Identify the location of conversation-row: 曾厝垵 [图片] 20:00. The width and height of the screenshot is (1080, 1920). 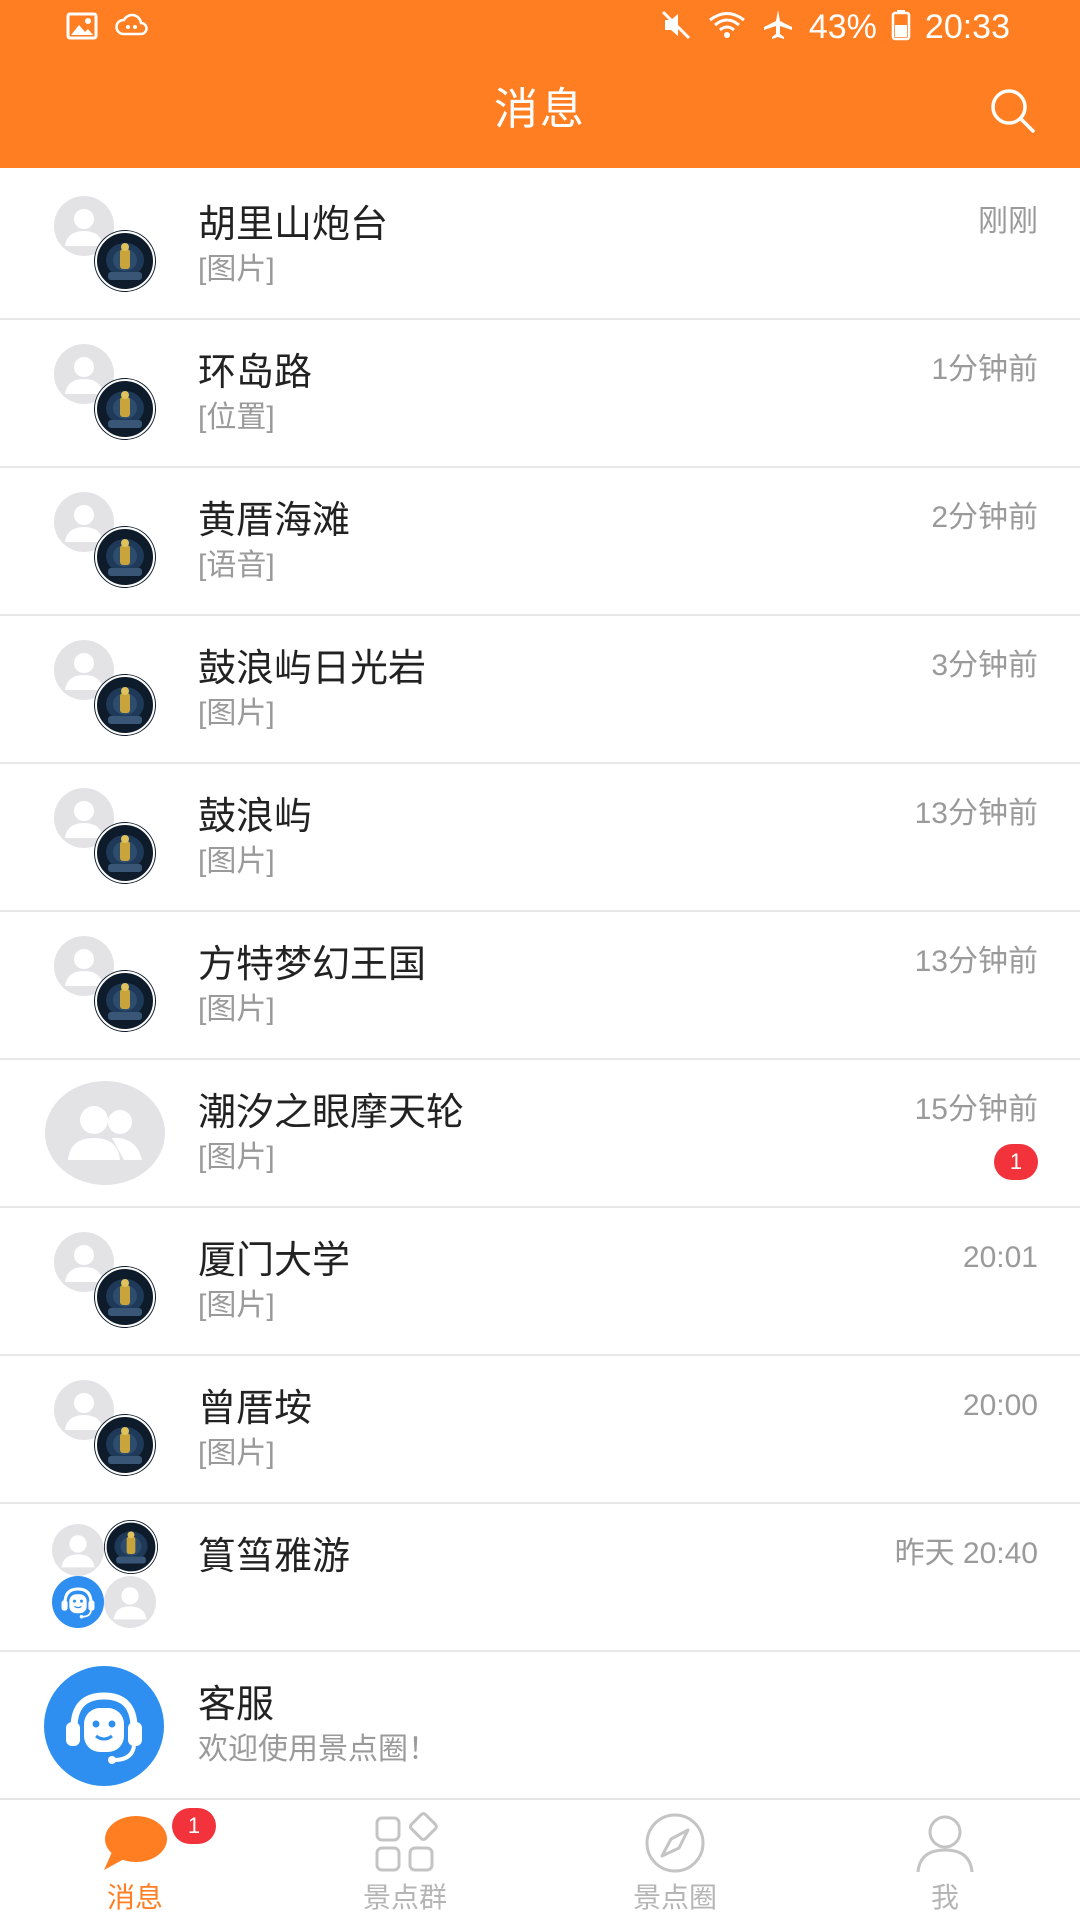
(540, 1430).